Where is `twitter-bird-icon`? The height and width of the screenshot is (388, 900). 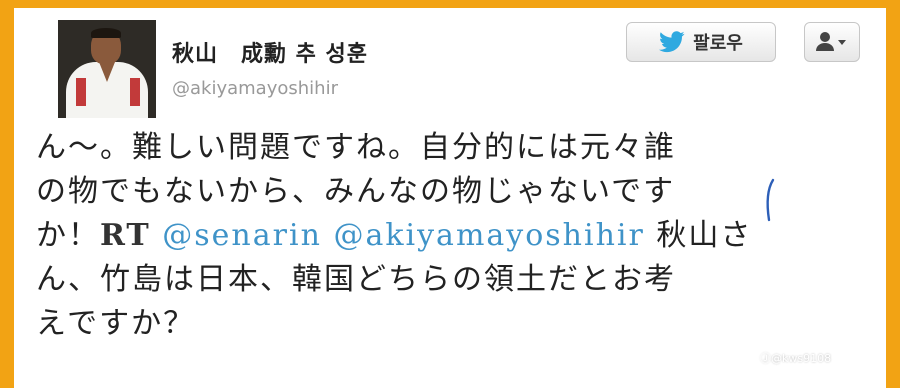 twitter-bird-icon is located at coordinates (672, 42).